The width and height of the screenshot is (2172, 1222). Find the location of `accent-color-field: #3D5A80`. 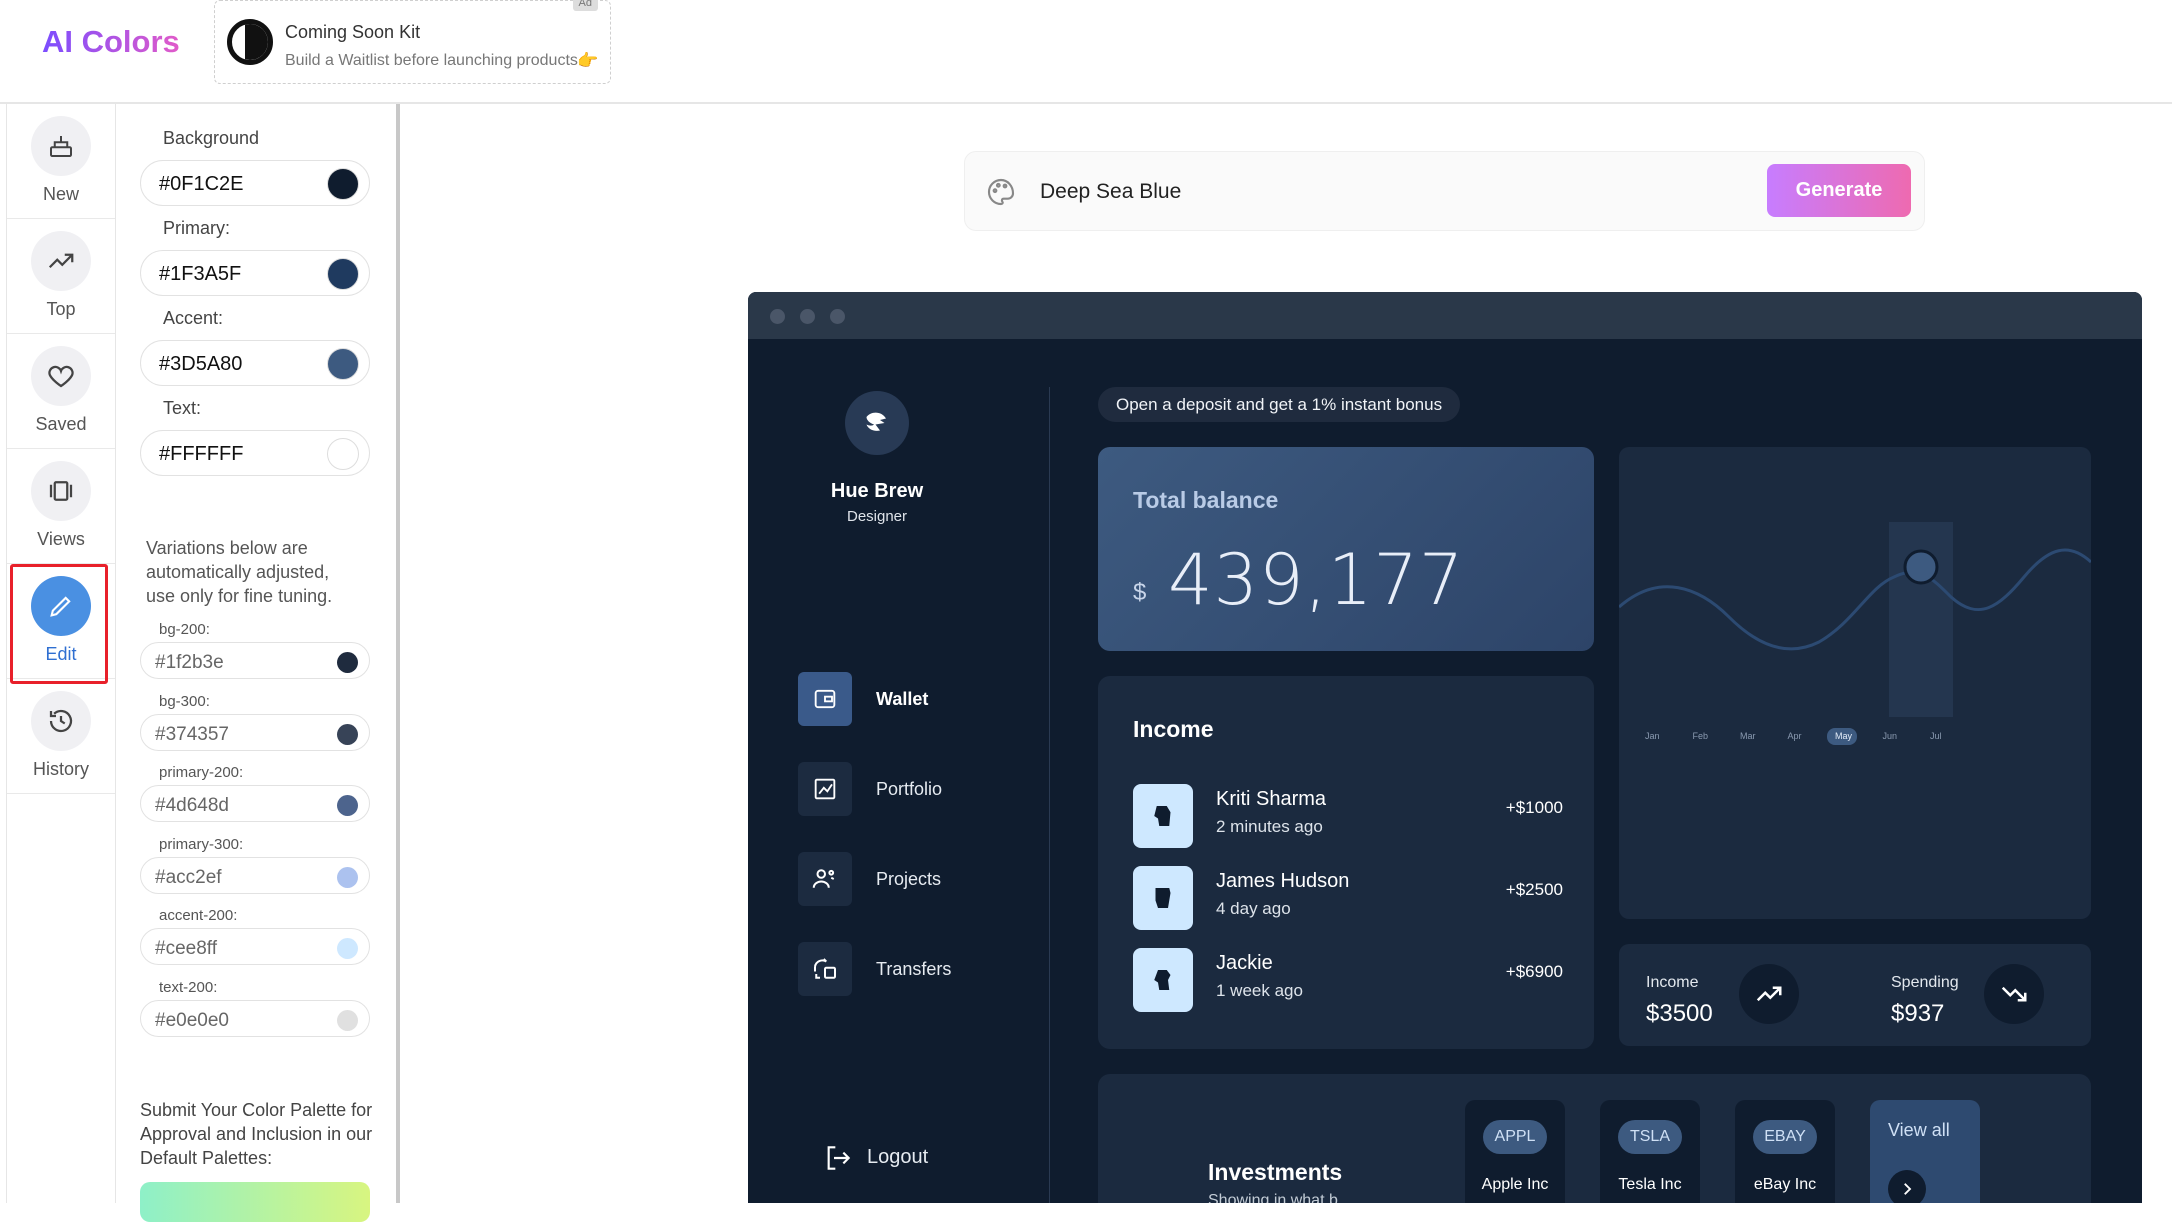

accent-color-field: #3D5A80 is located at coordinates (255, 363).